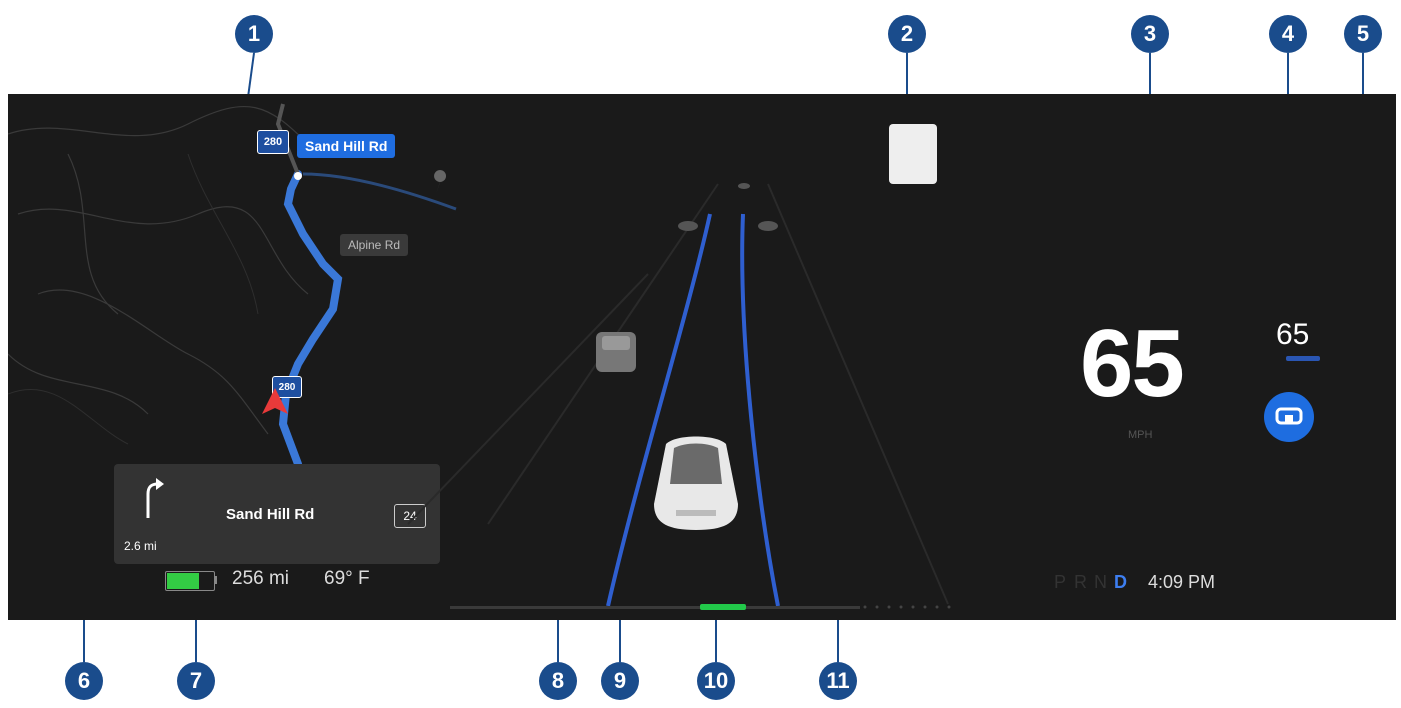 The height and width of the screenshot is (708, 1401). Describe the element at coordinates (907, 607) in the screenshot. I see `road-progress-dots` at that location.